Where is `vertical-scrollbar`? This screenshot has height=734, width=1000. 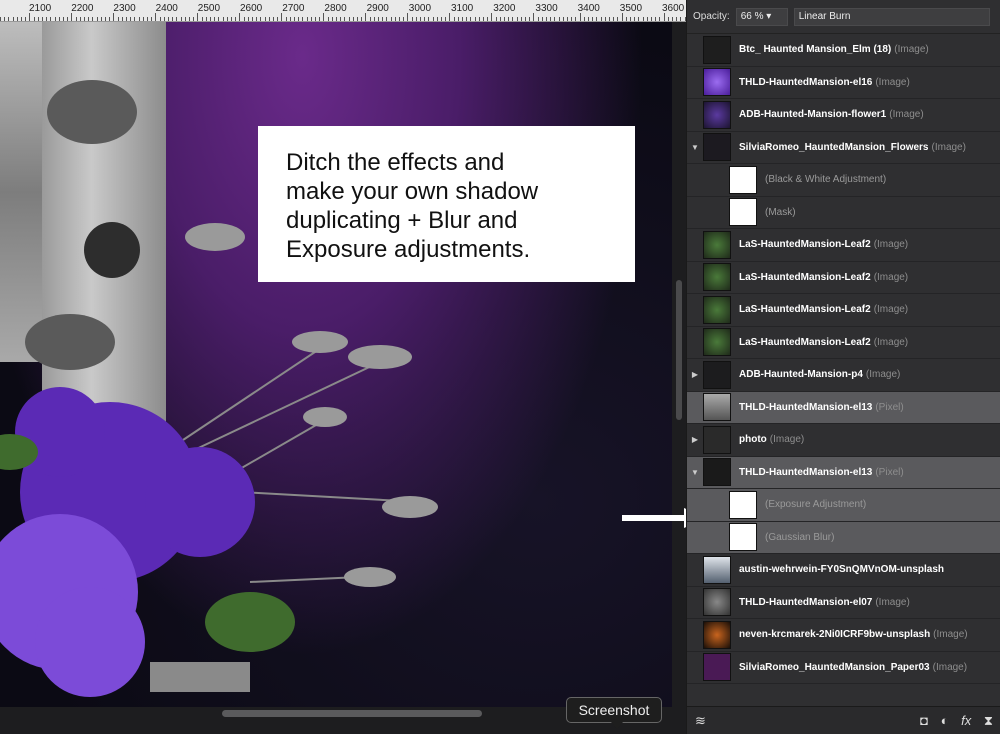
vertical-scrollbar is located at coordinates (679, 350).